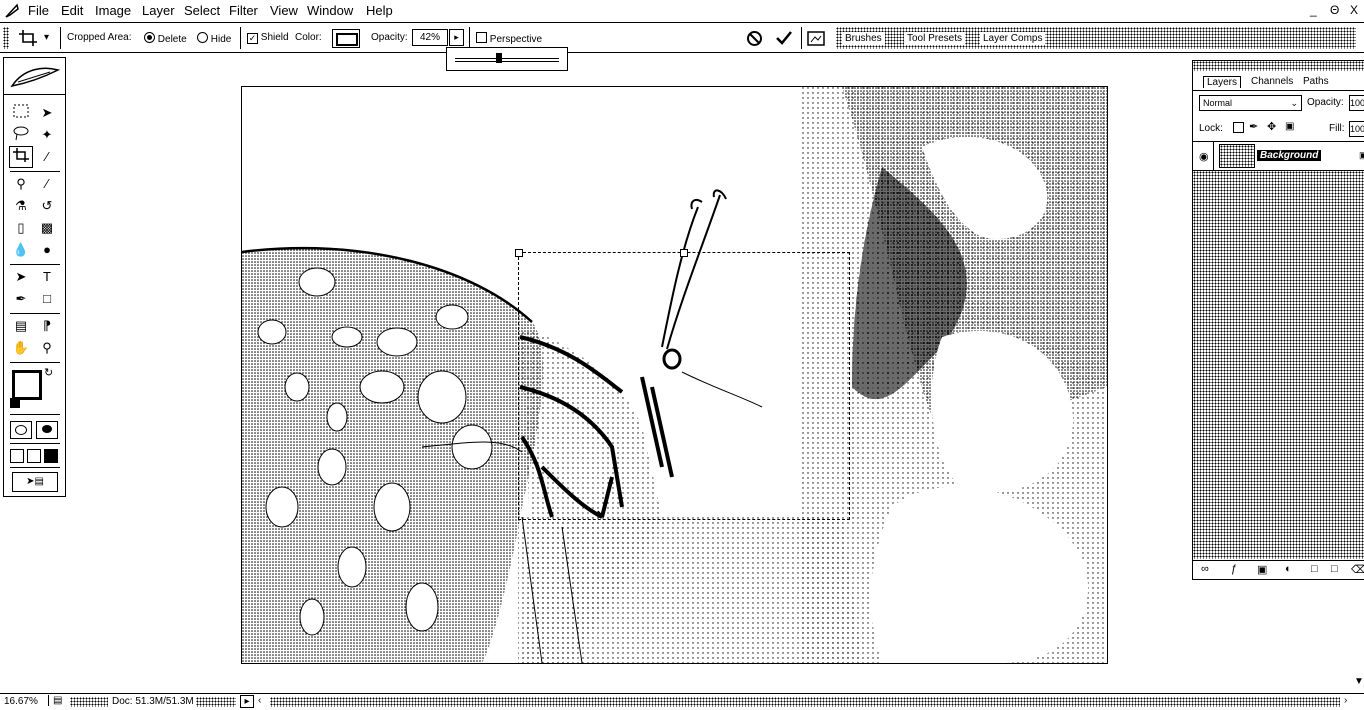 The image size is (1364, 710). I want to click on blur-icon: 💧, so click(21, 250).